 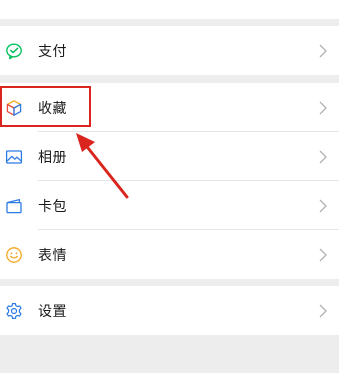 What do you see at coordinates (14, 108) in the screenshot?
I see `favorites-cube-icon` at bounding box center [14, 108].